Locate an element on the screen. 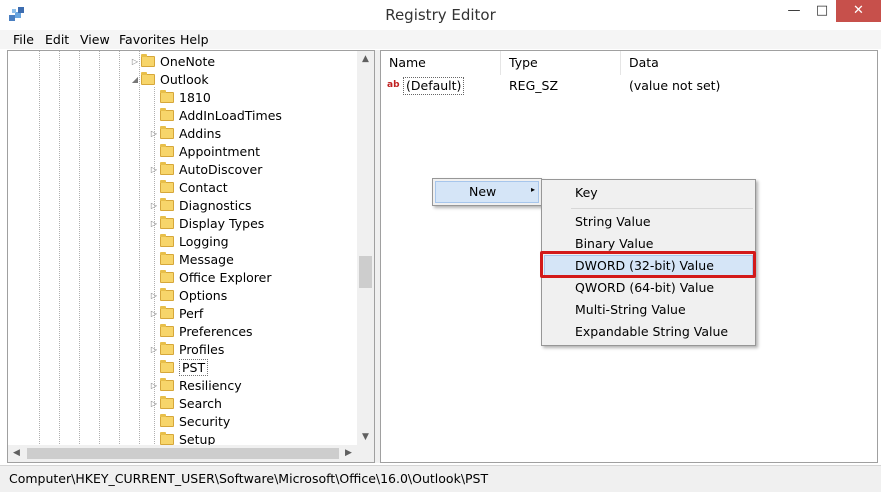 The height and width of the screenshot is (492, 881). window-title: Registry Editor is located at coordinates (440, 15).